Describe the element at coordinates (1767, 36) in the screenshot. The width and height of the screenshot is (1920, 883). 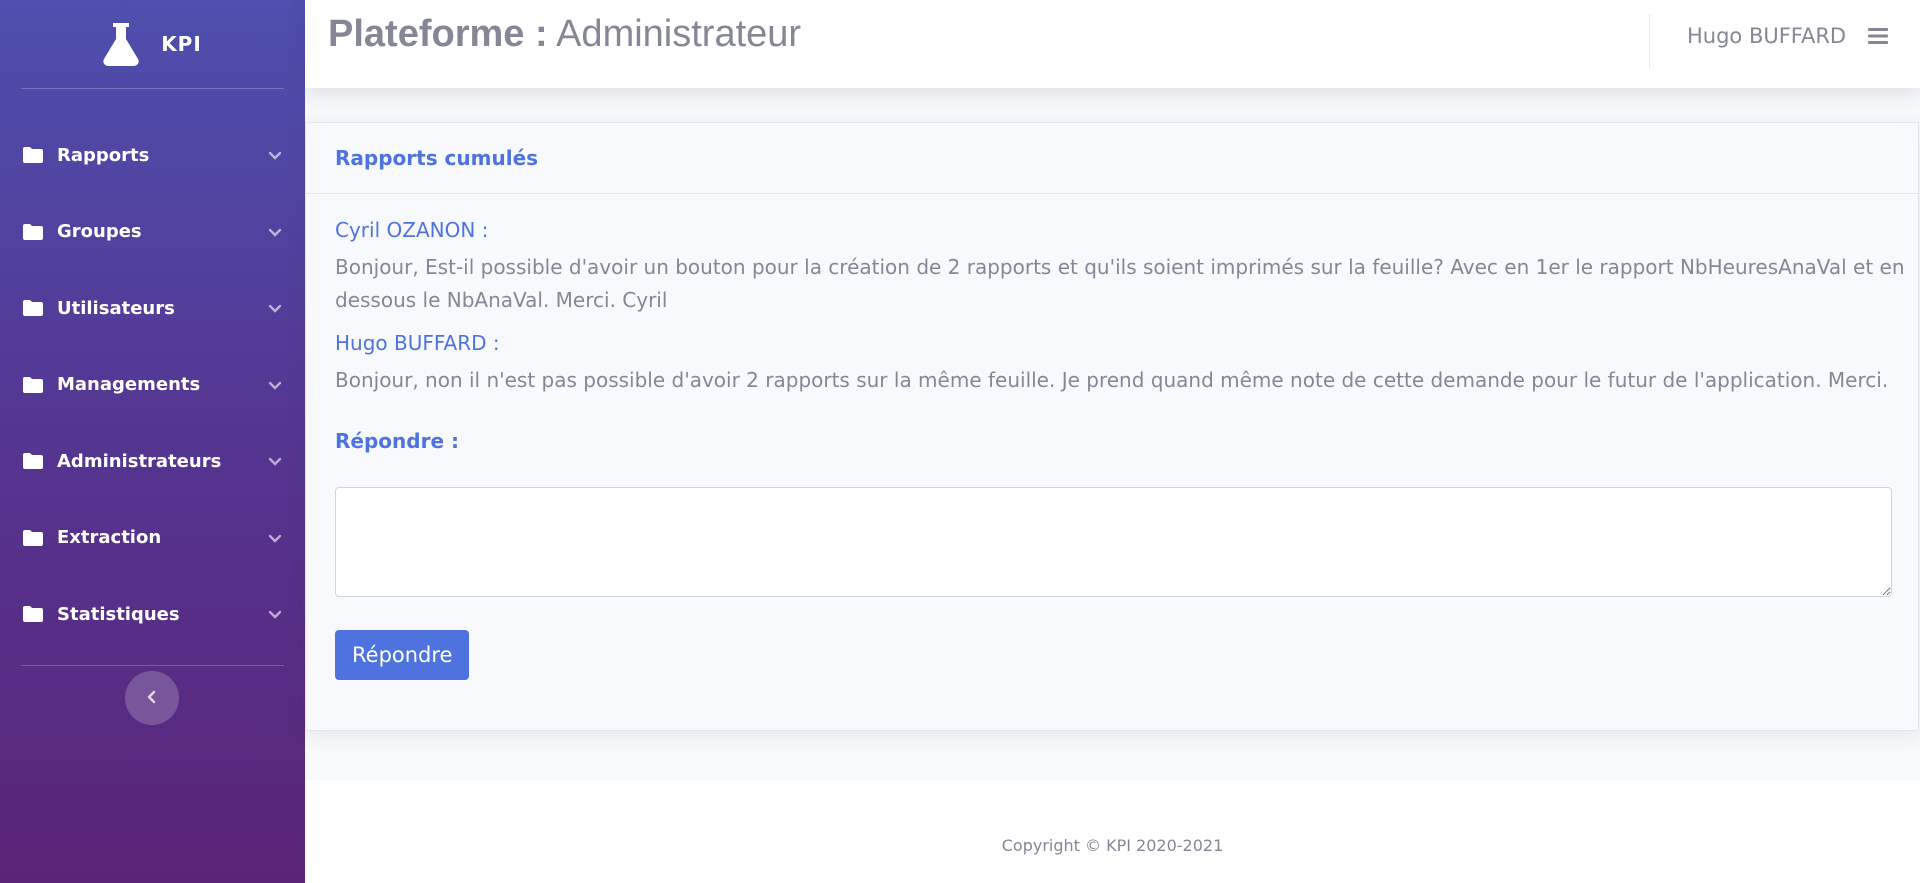
I see `user-name: Hugo BUFFARD` at that location.